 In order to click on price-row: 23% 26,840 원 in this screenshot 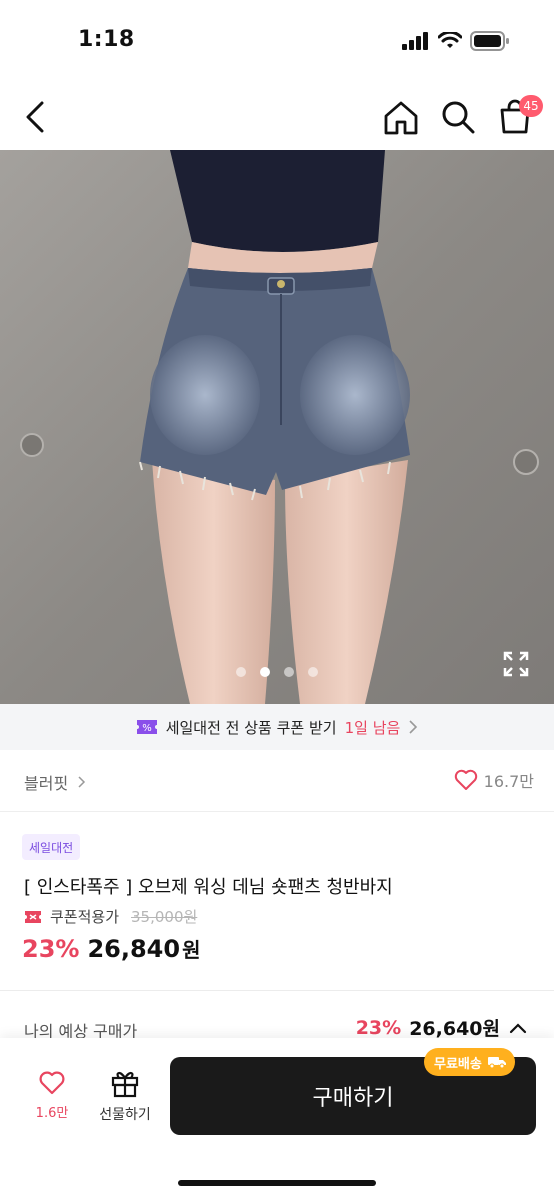, I will do `click(111, 948)`.